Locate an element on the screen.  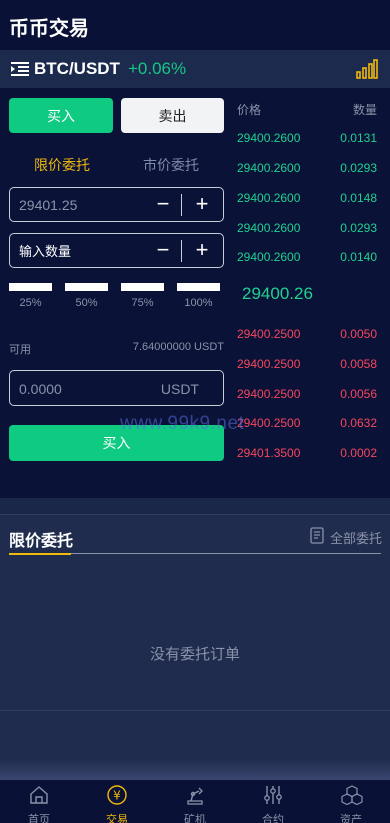
price-input is located at coordinates (79, 205).